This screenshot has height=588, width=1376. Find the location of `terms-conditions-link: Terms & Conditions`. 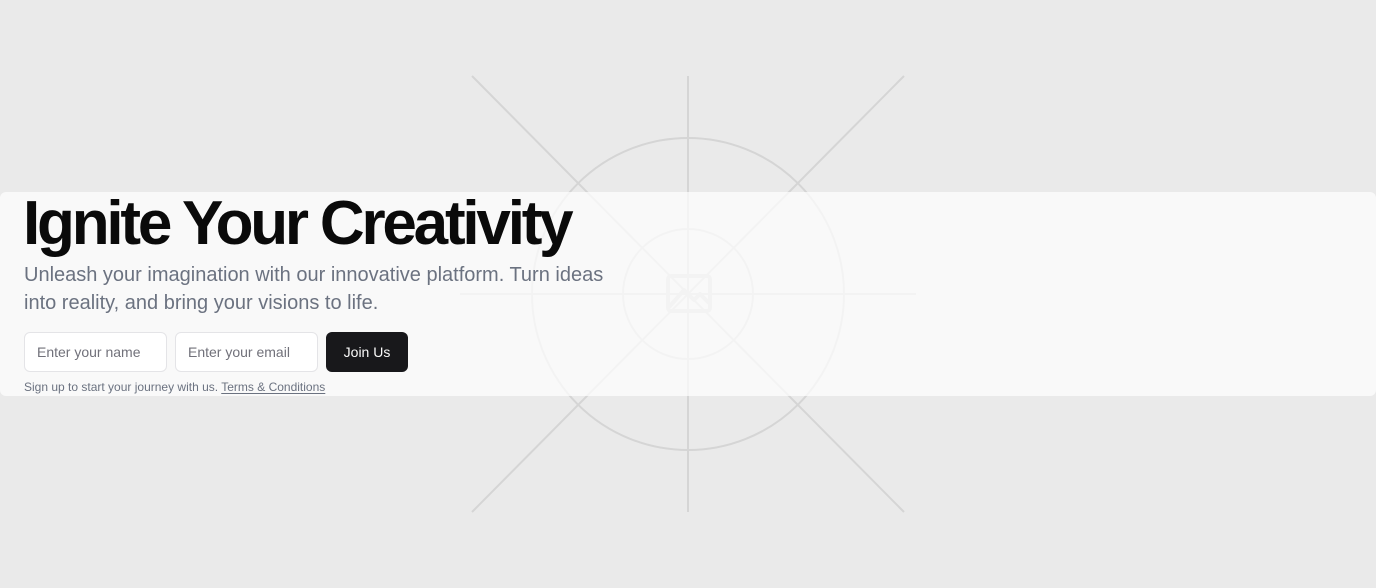

terms-conditions-link: Terms & Conditions is located at coordinates (273, 387).